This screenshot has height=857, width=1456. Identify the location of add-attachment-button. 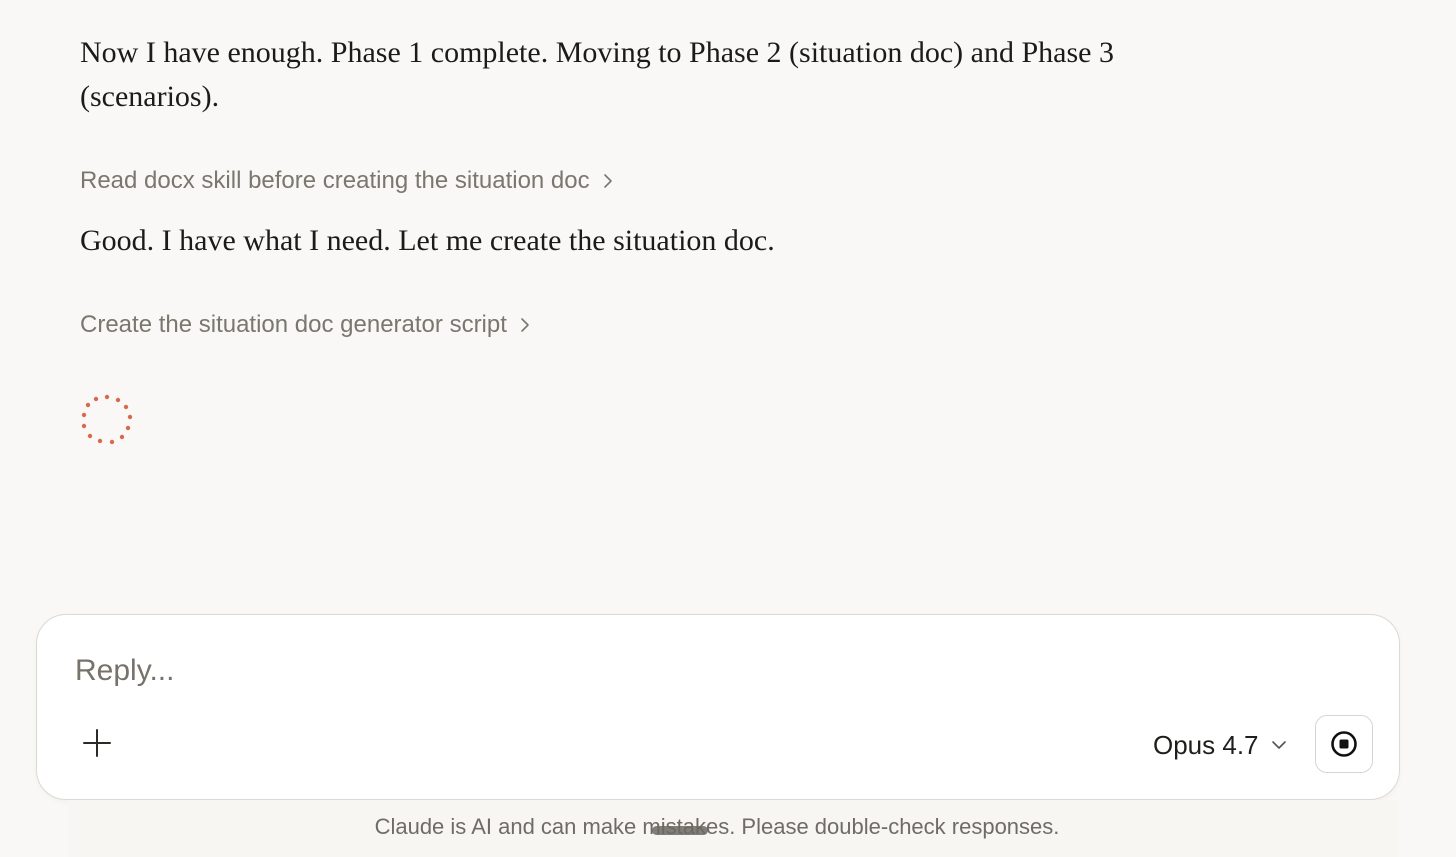
(97, 743).